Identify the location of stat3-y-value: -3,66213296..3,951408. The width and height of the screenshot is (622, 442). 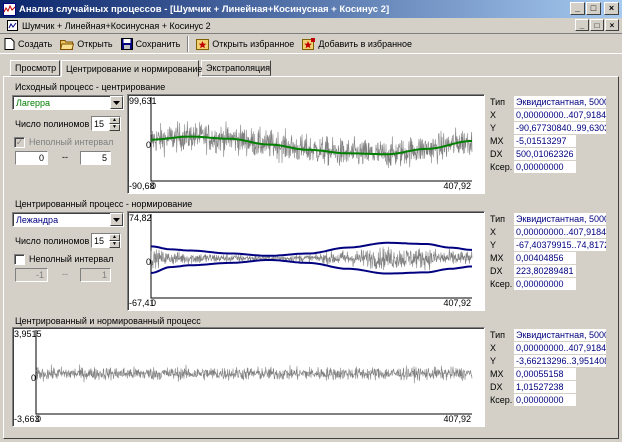
(560, 361).